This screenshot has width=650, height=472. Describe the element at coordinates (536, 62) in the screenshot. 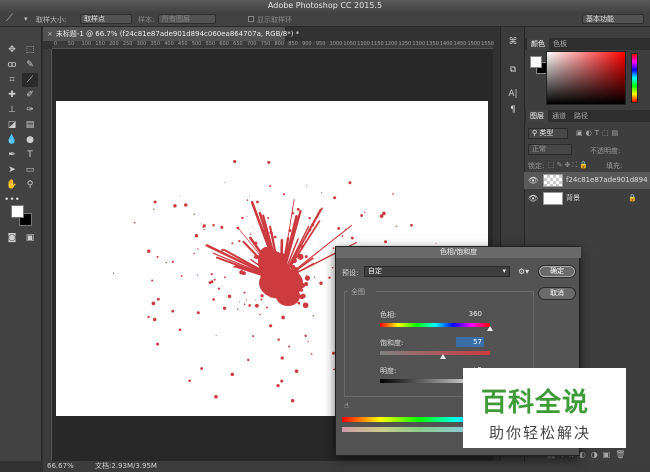

I see `panel-foreground-swatch` at that location.